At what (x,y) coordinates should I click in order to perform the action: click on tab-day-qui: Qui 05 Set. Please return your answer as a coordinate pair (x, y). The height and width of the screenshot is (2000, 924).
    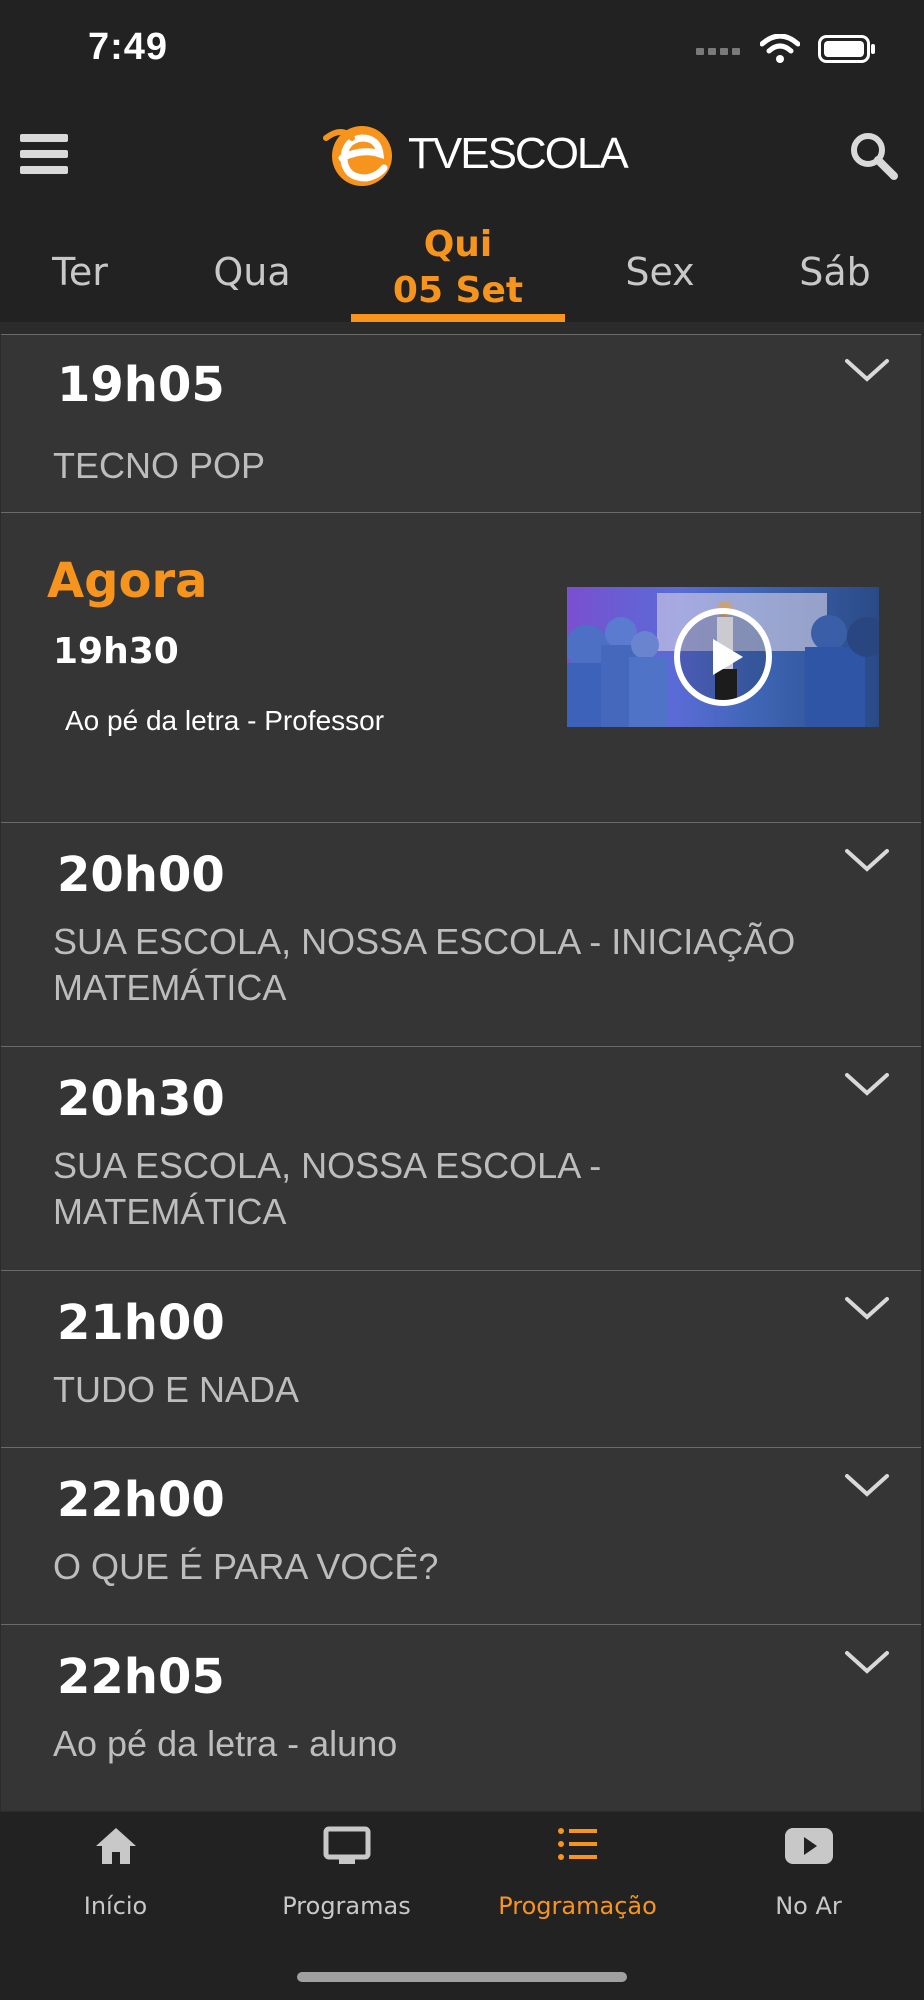
    Looking at the image, I should click on (458, 271).